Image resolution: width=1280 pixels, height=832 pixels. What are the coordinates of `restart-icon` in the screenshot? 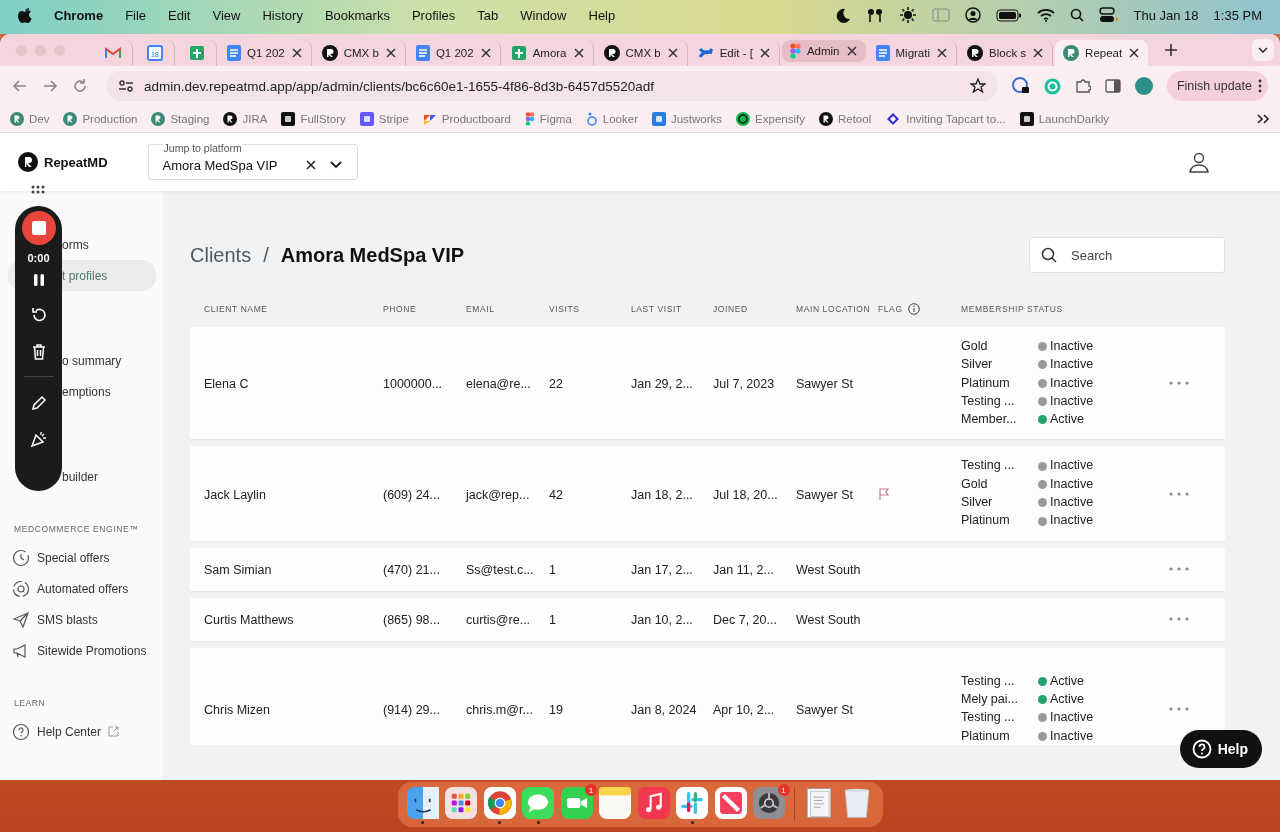 It's located at (38, 315).